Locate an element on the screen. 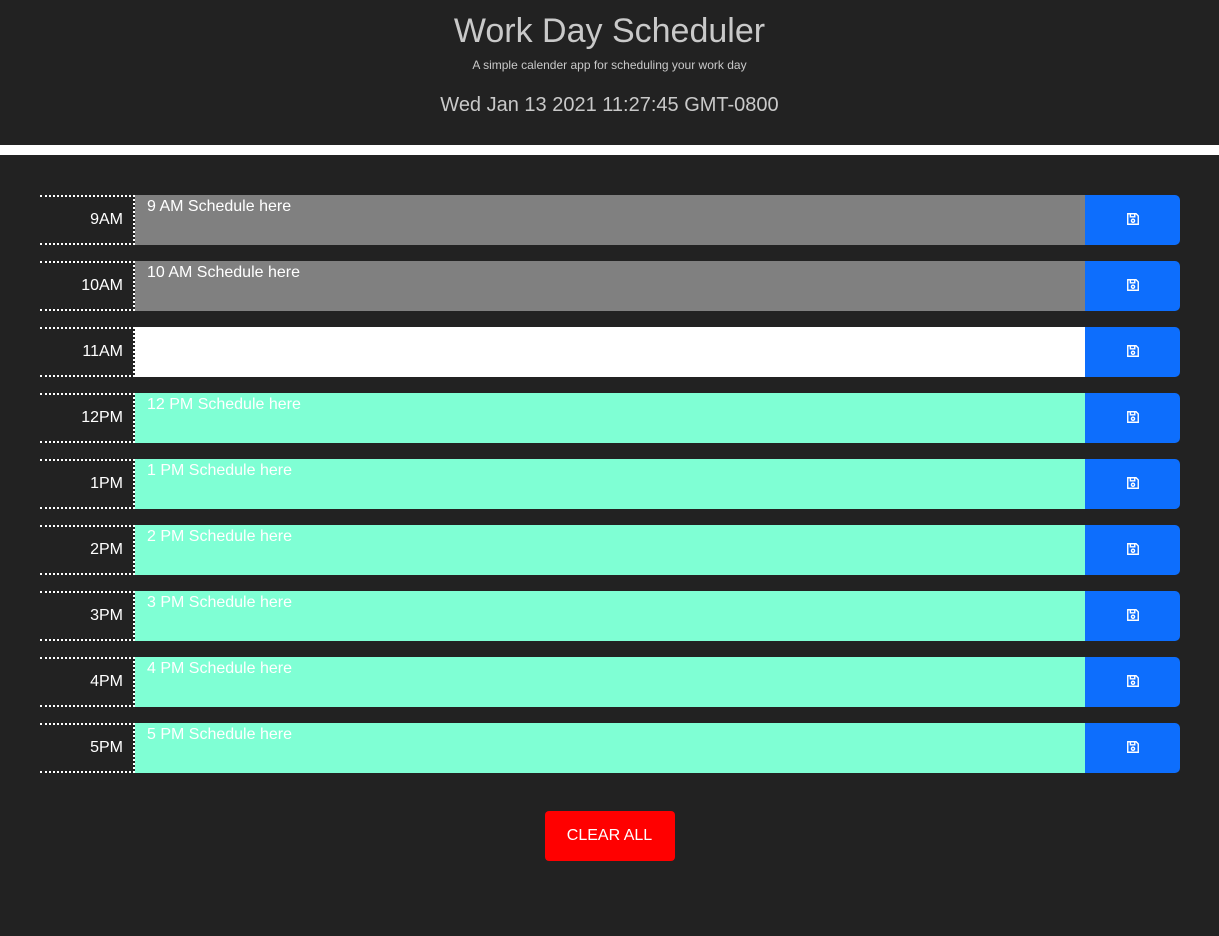 The width and height of the screenshot is (1219, 936). schedule-input is located at coordinates (610, 352).